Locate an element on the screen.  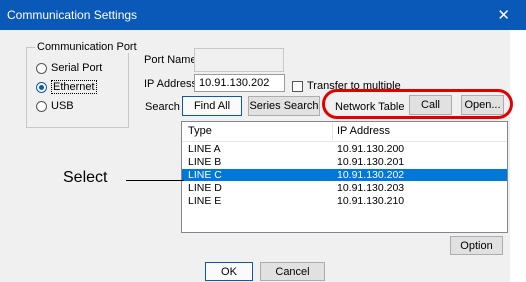
row-type: LINE D is located at coordinates (205, 188).